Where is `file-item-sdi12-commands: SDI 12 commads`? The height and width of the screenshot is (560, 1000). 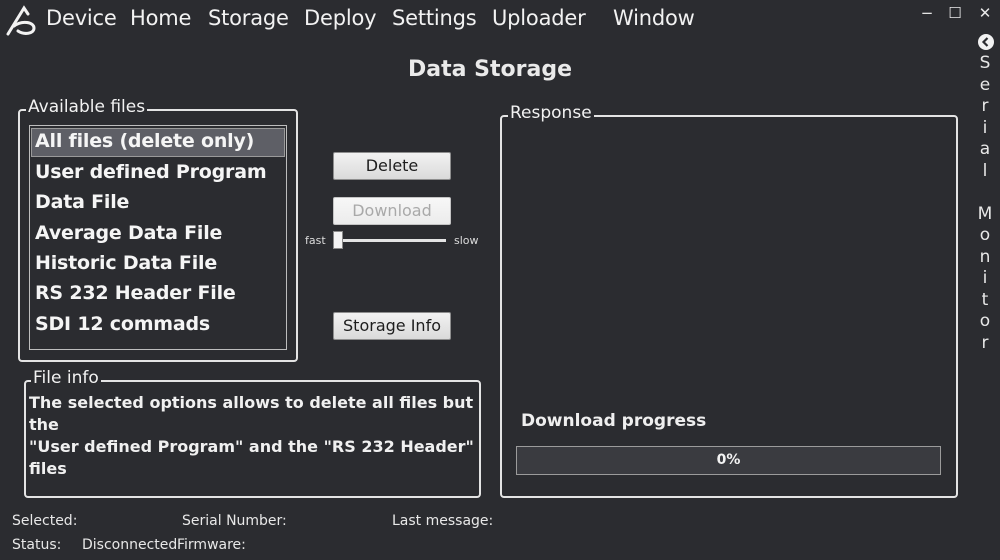 file-item-sdi12-commands: SDI 12 commads is located at coordinates (122, 324).